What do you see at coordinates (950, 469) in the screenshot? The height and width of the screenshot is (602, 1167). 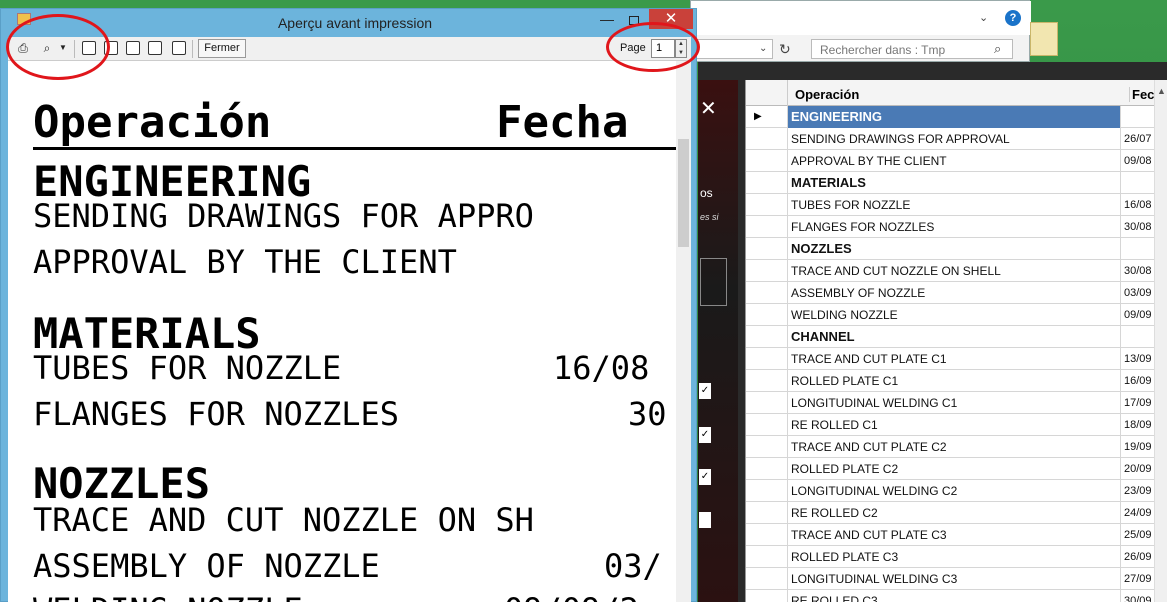 I see `table-row: ROLLED PLATE C2 20/09` at bounding box center [950, 469].